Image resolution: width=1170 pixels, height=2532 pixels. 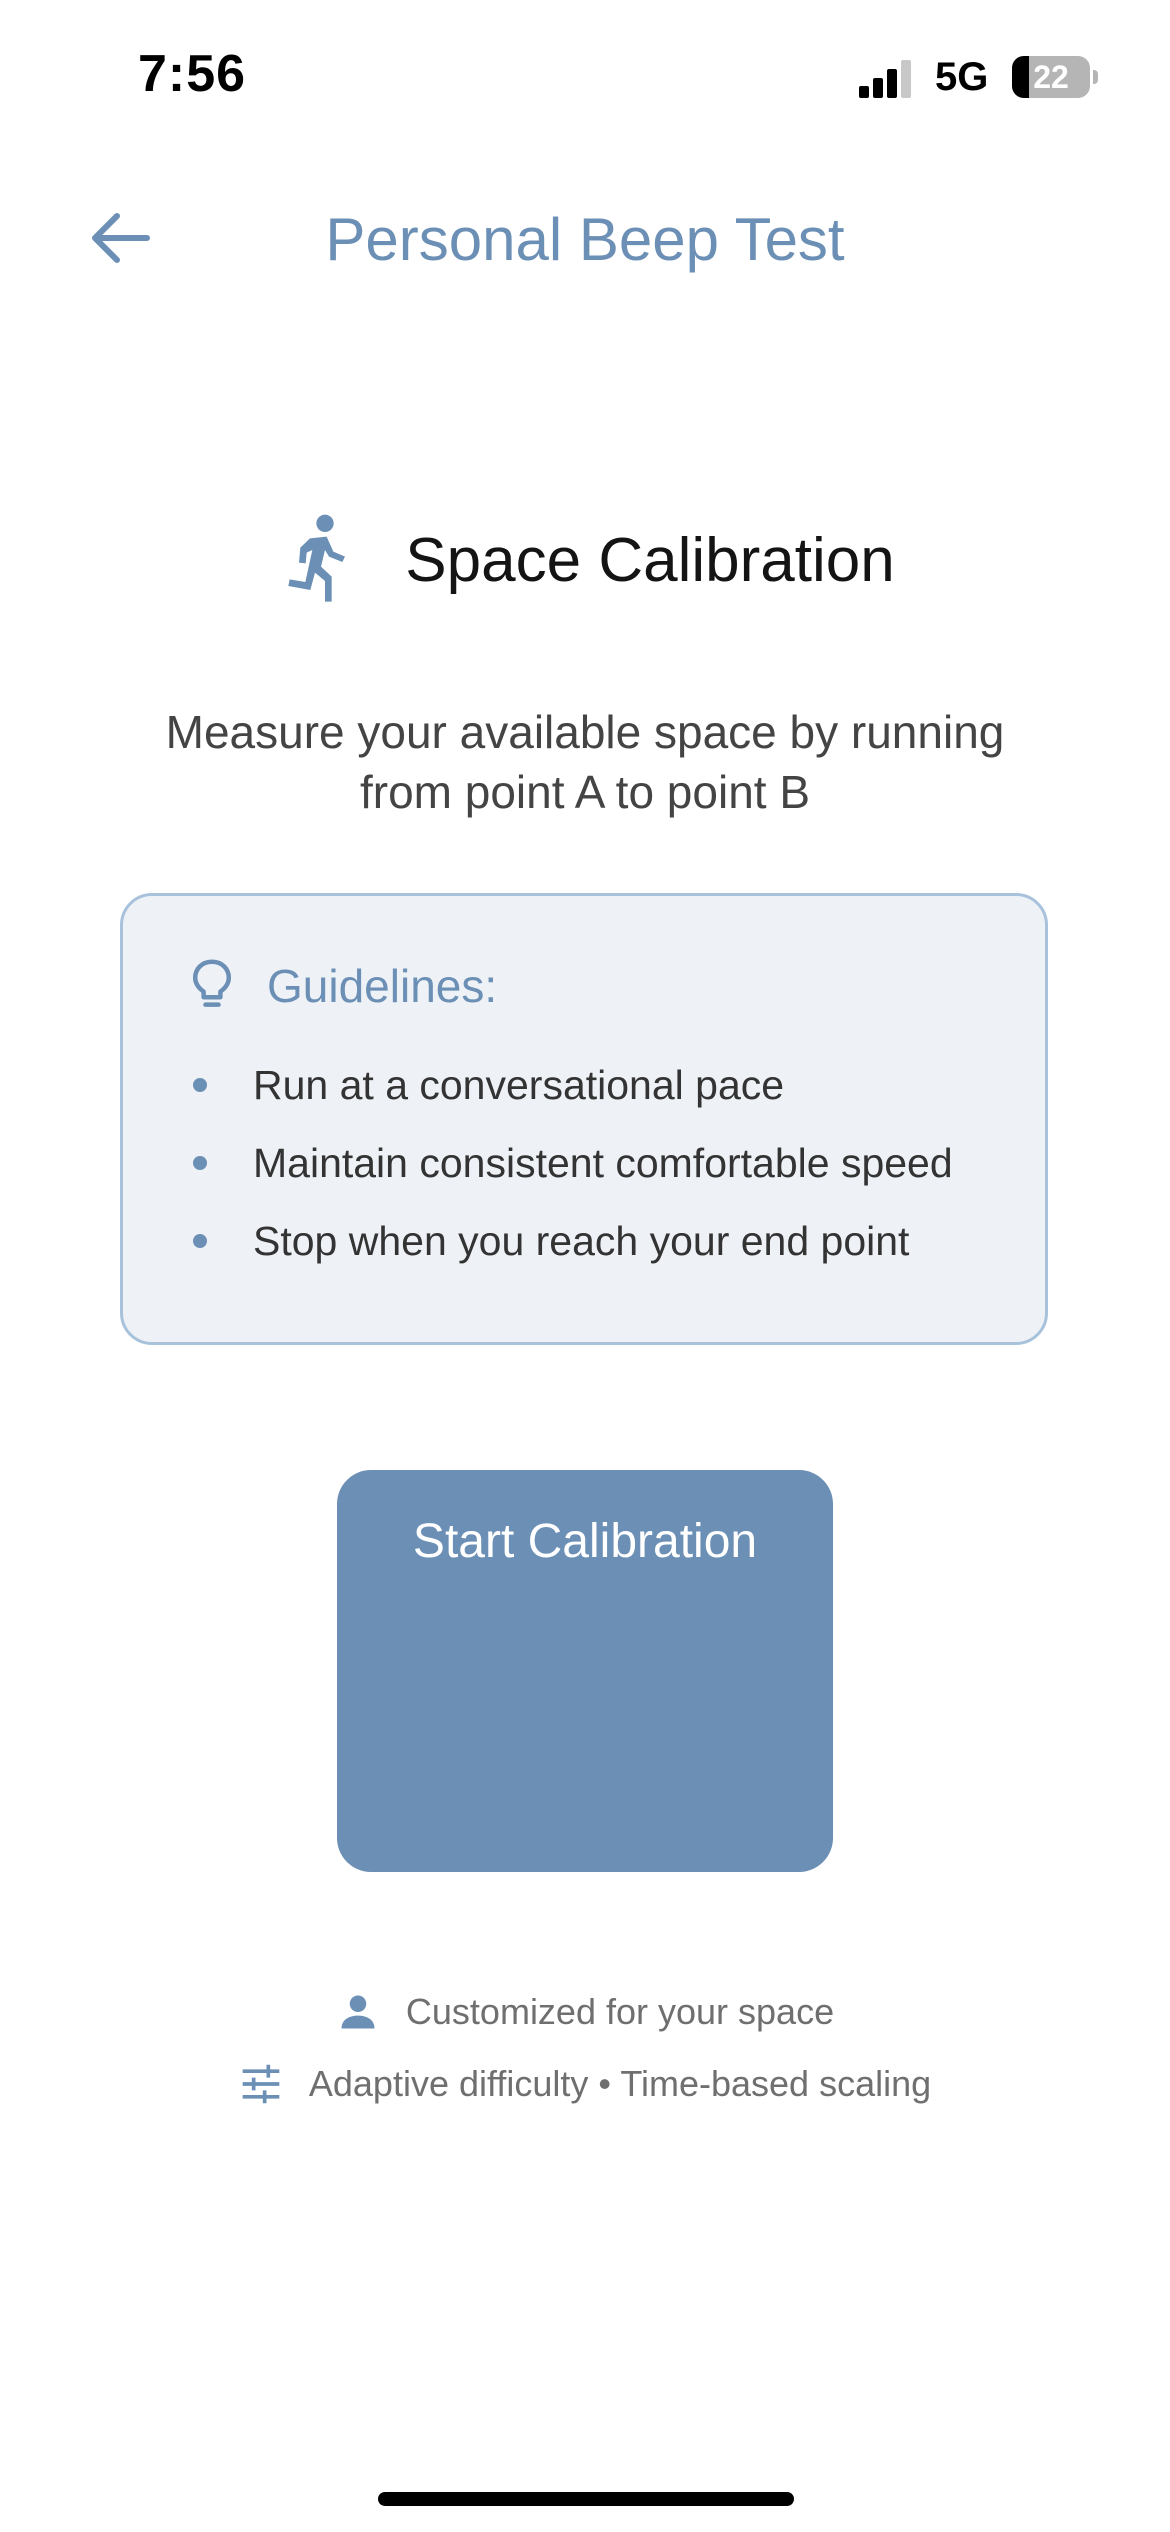 What do you see at coordinates (585, 1671) in the screenshot?
I see `start-calibration-button: Start Calibration` at bounding box center [585, 1671].